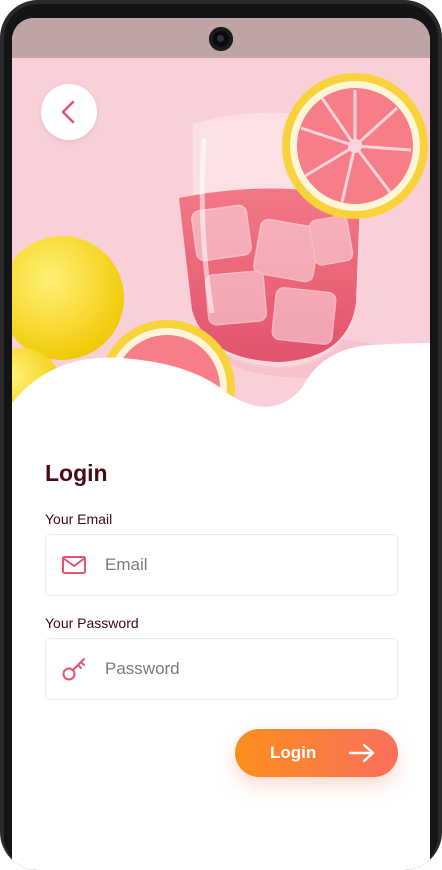 This screenshot has height=870, width=442. What do you see at coordinates (363, 753) in the screenshot?
I see `arrow-right-icon` at bounding box center [363, 753].